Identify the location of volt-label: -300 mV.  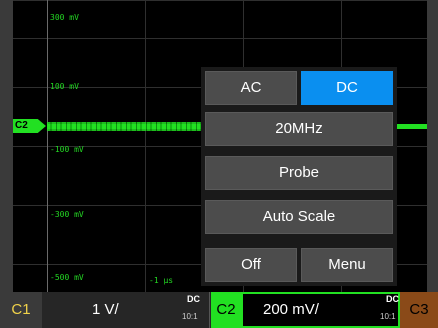
(67, 214).